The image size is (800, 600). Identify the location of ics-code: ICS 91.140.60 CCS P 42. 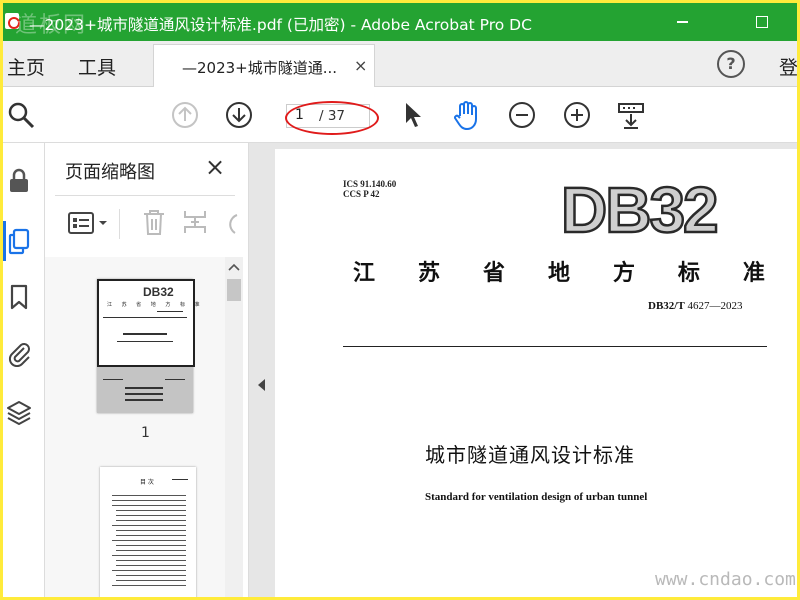
(369, 189).